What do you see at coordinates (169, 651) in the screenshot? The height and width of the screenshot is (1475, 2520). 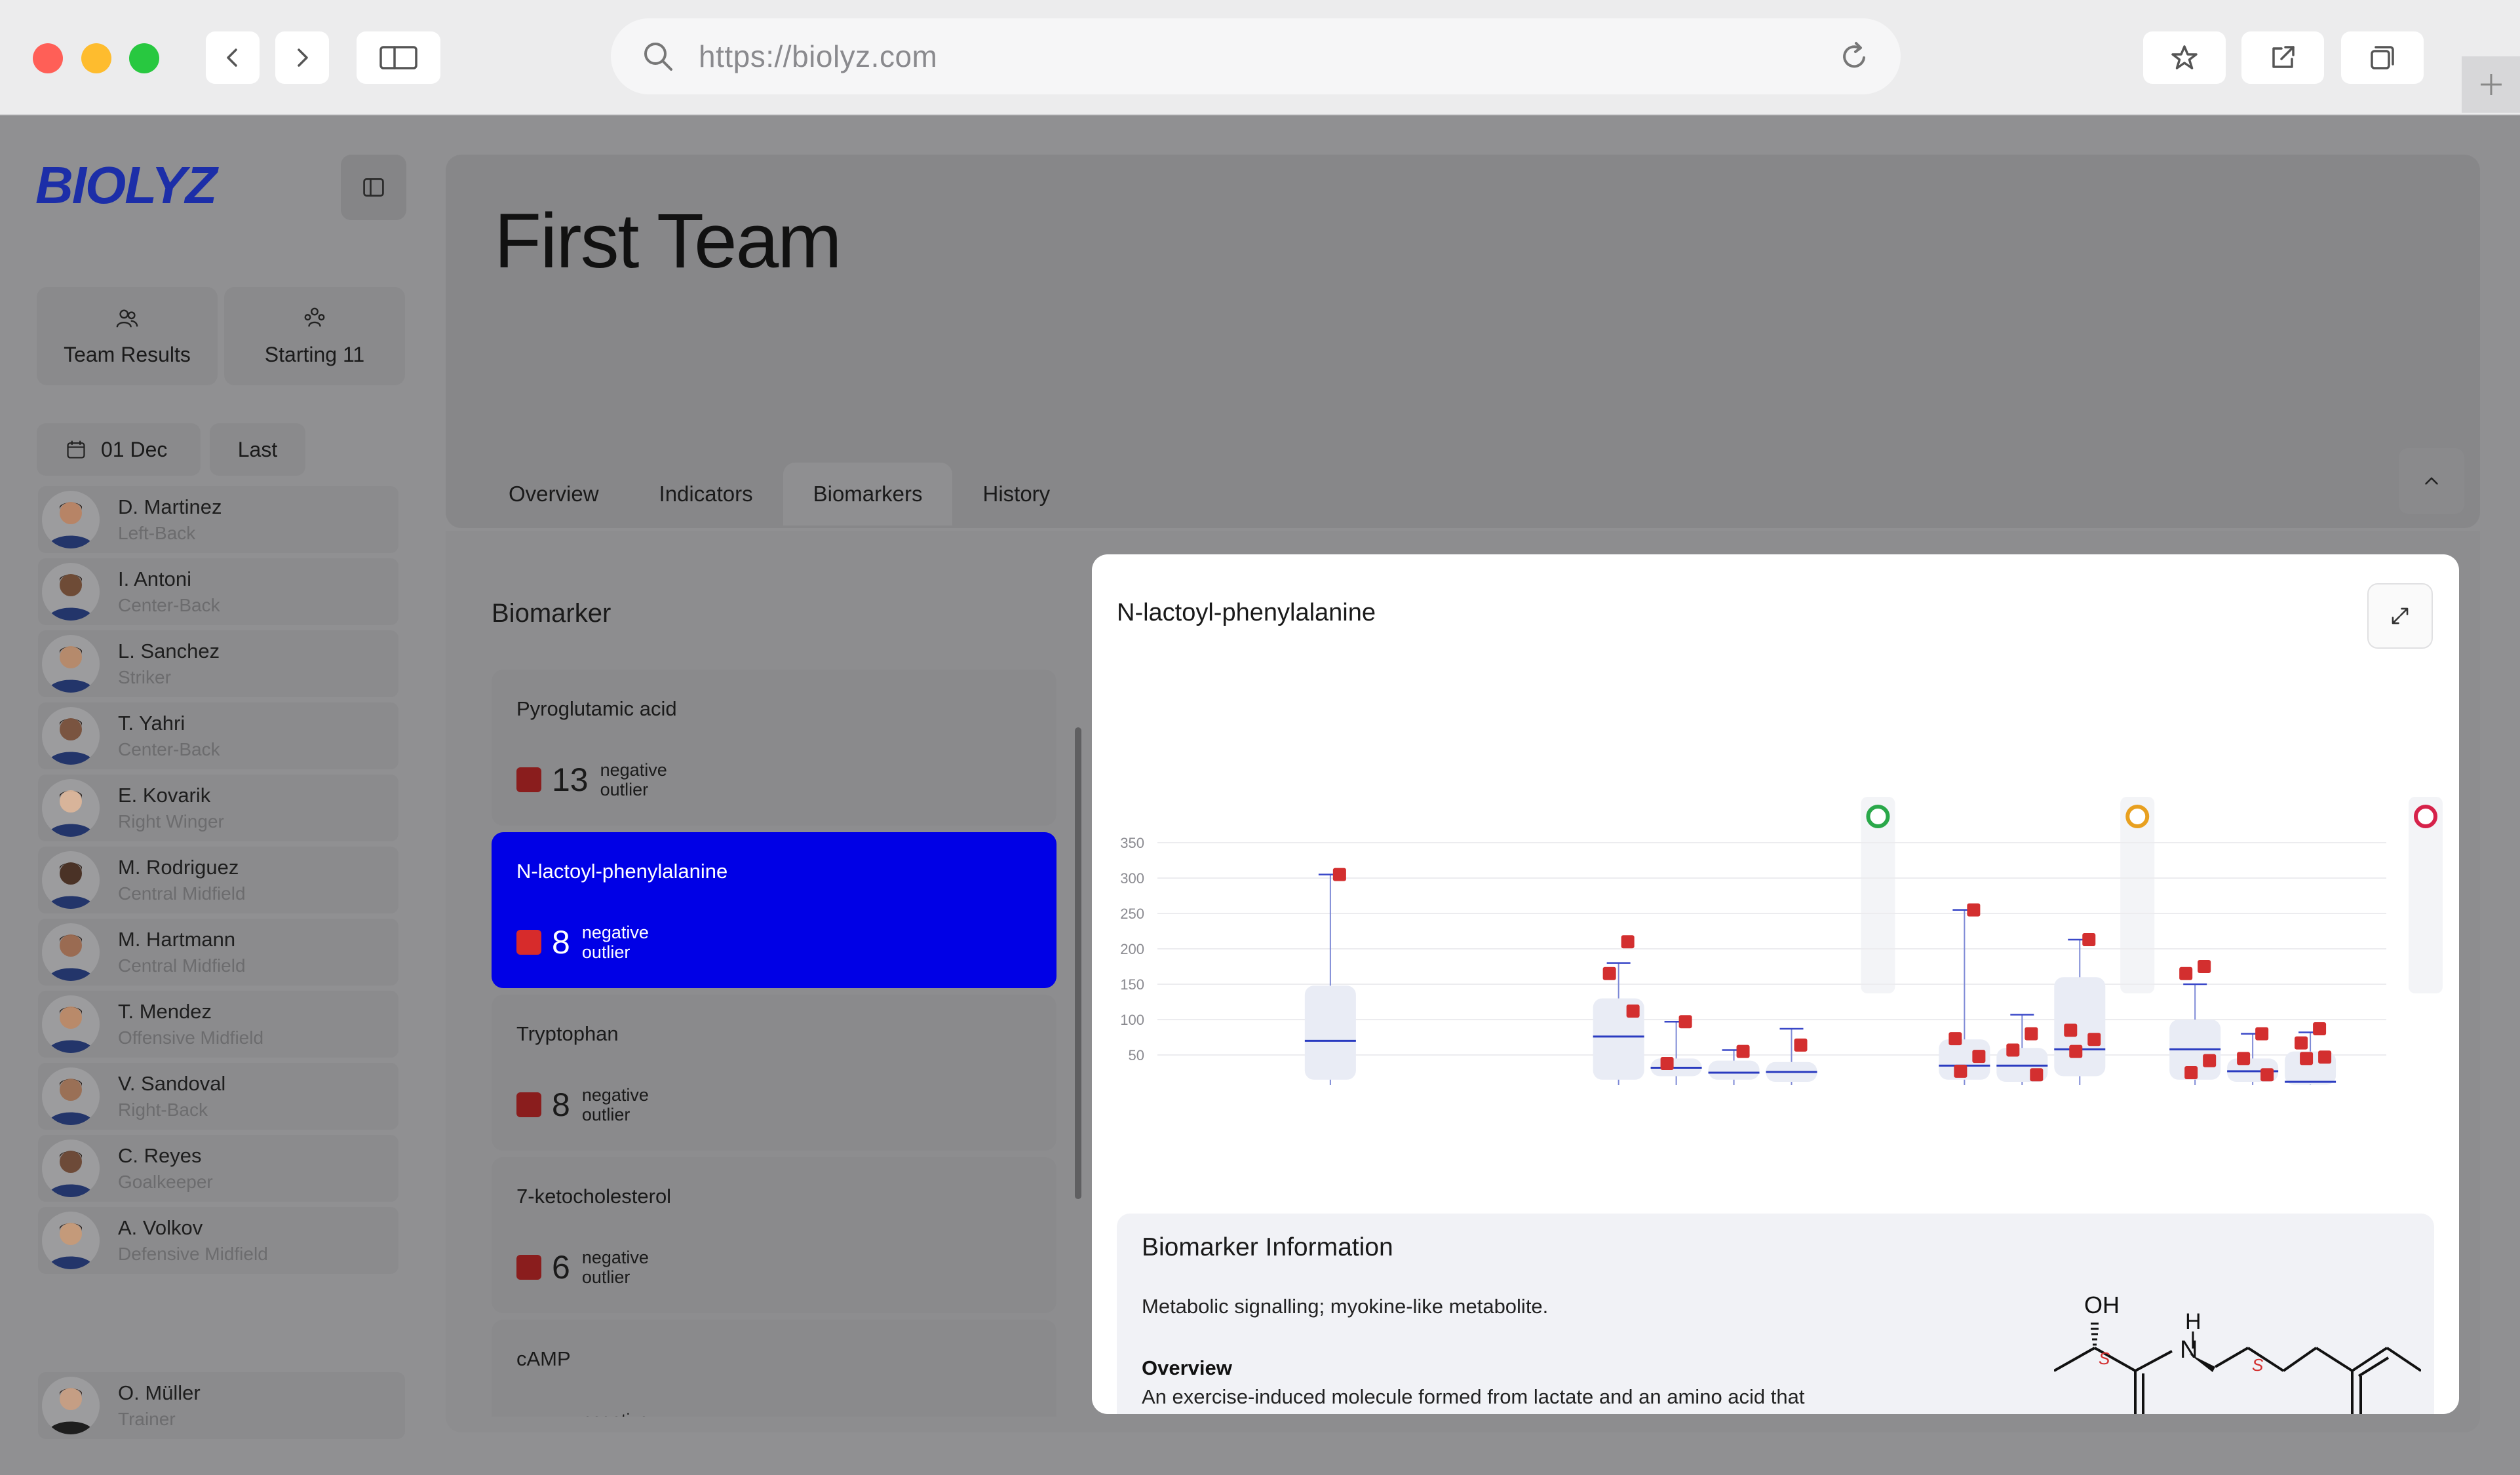 I see `player-name: L. Sanchez` at bounding box center [169, 651].